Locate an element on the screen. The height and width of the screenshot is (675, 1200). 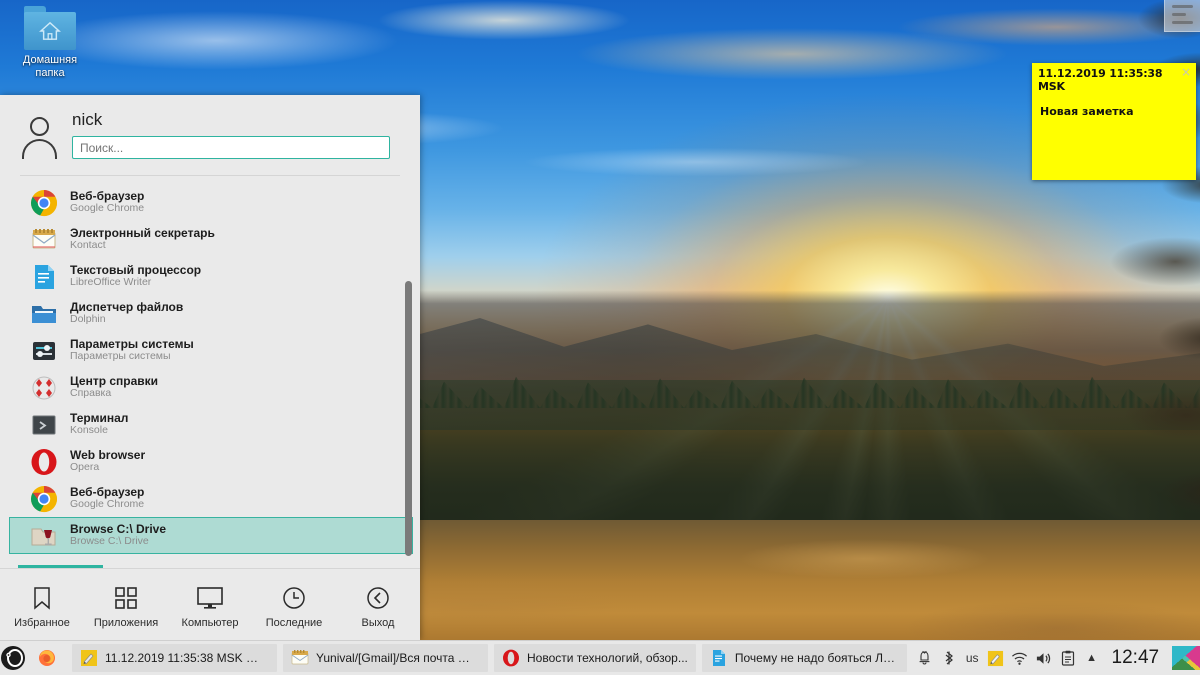
app-title: Текстовый процессор is located at coordinates (136, 269).